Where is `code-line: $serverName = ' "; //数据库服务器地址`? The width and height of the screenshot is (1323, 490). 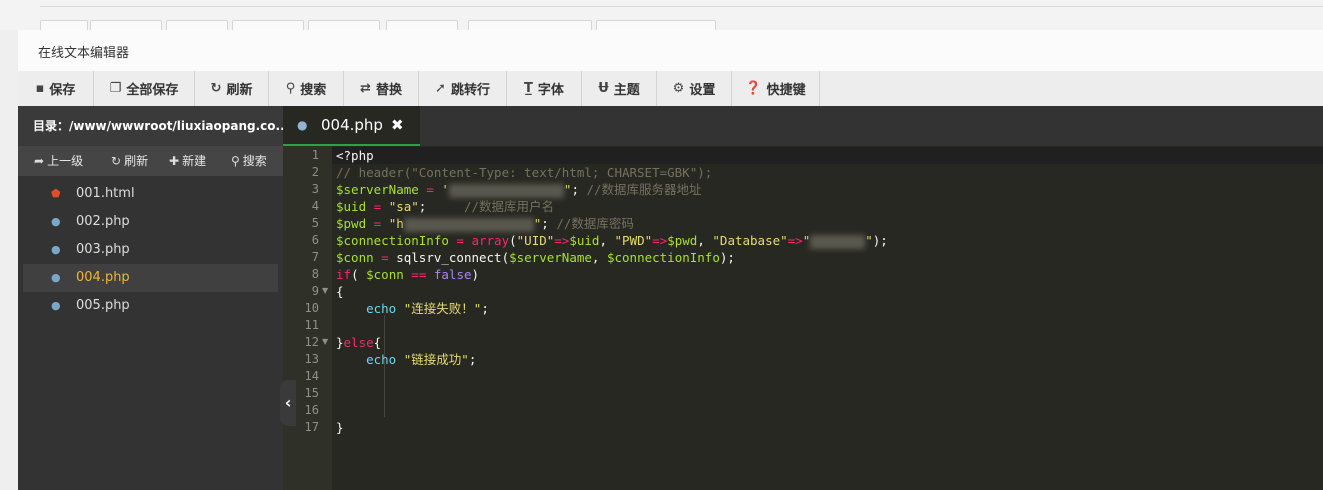
code-line: $serverName = ' "; //数据库服务器地址 is located at coordinates (519, 190).